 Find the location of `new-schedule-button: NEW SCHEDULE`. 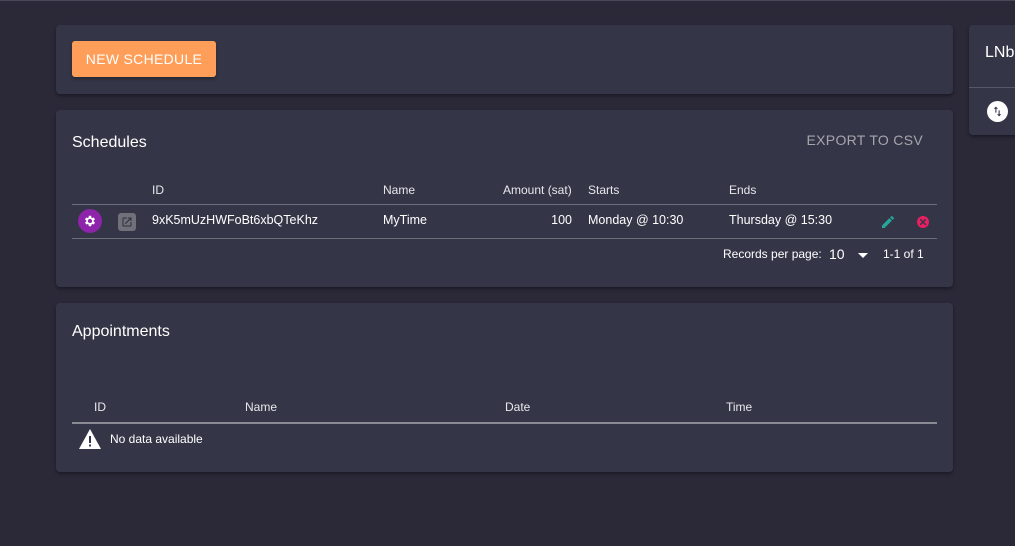

new-schedule-button: NEW SCHEDULE is located at coordinates (144, 59).